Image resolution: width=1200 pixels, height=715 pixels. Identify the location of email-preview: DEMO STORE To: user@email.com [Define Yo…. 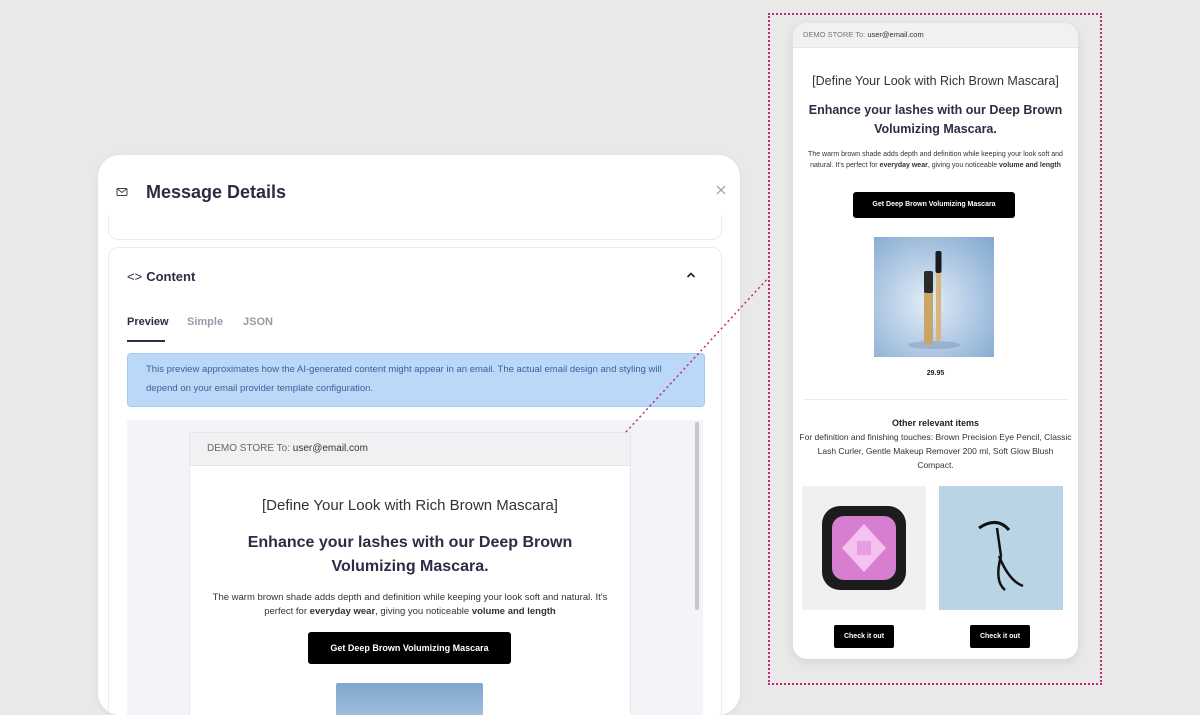
(410, 573).